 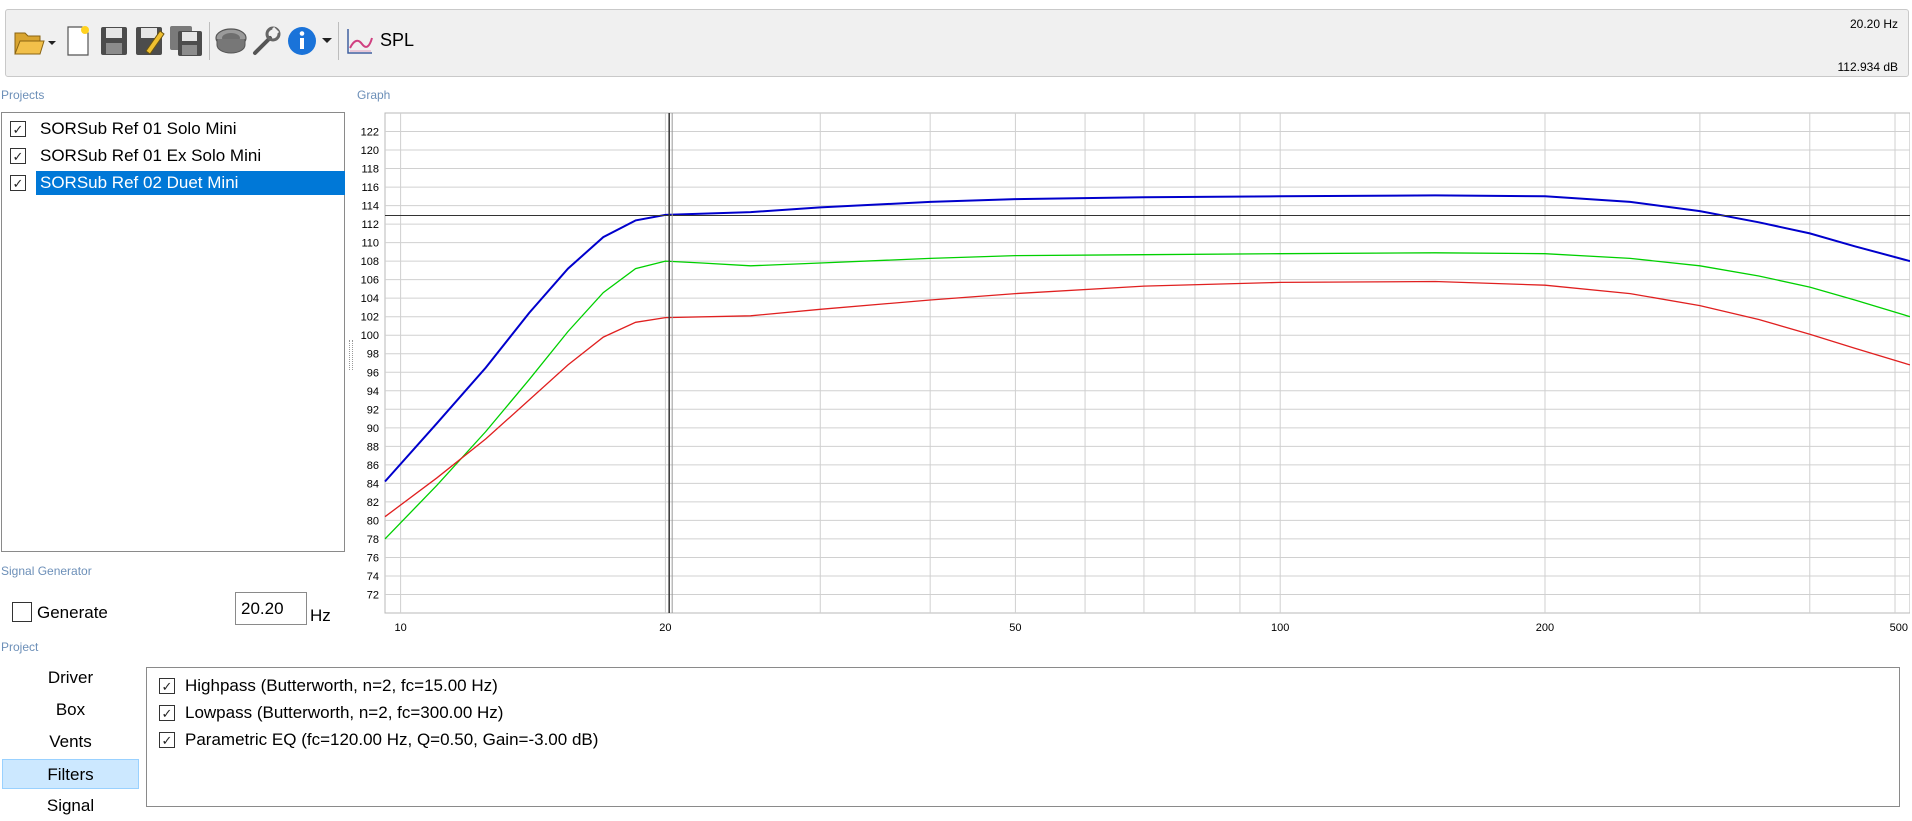 I want to click on info-button, so click(x=311, y=41).